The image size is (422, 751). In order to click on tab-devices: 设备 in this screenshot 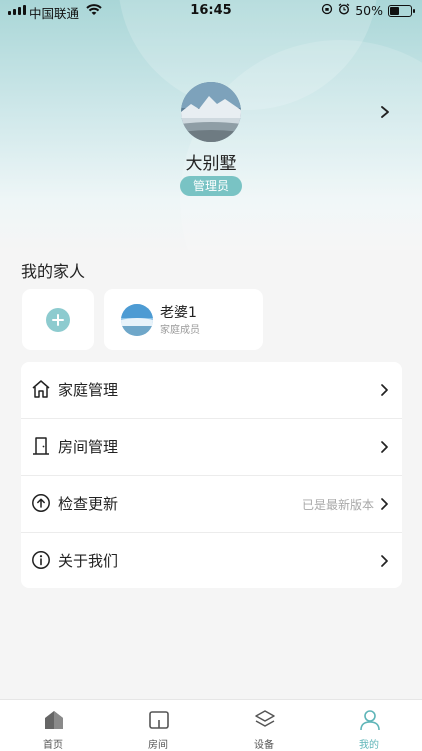, I will do `click(264, 725)`.